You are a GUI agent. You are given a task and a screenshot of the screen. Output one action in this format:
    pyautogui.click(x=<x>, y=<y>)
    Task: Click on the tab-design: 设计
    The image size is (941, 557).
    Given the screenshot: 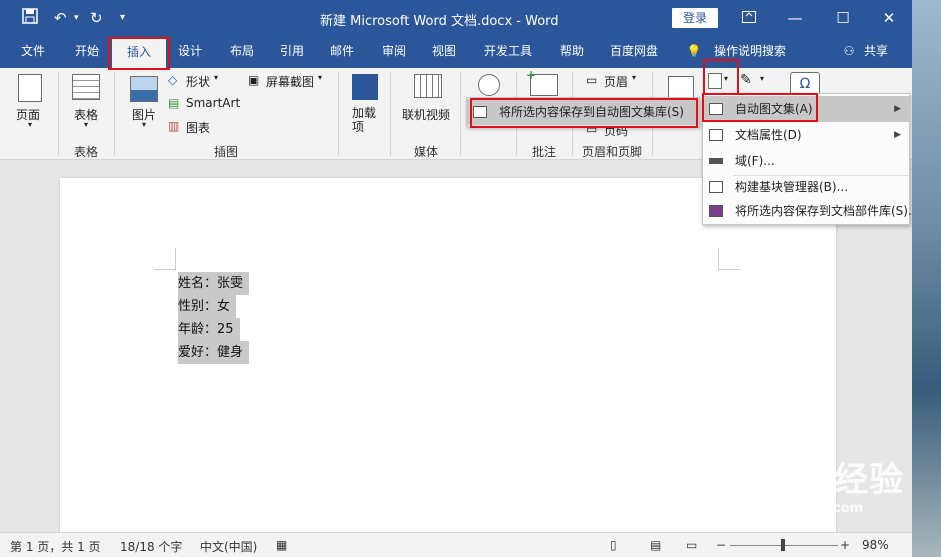 What is the action you would take?
    pyautogui.click(x=190, y=52)
    